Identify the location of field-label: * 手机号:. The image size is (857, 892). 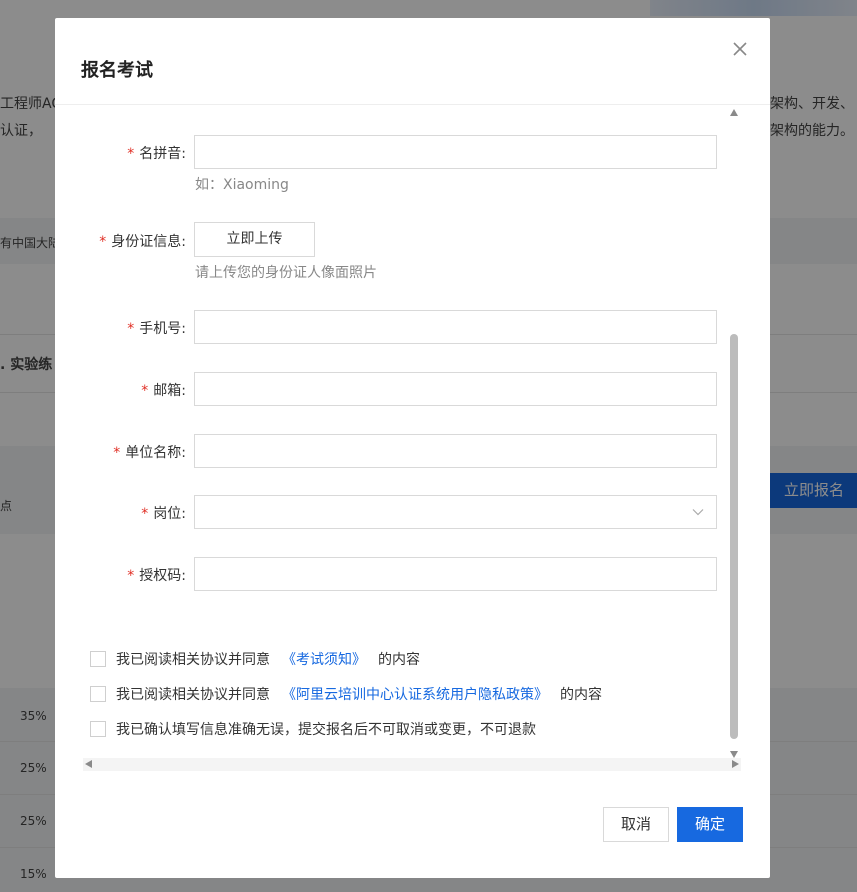
(156, 328).